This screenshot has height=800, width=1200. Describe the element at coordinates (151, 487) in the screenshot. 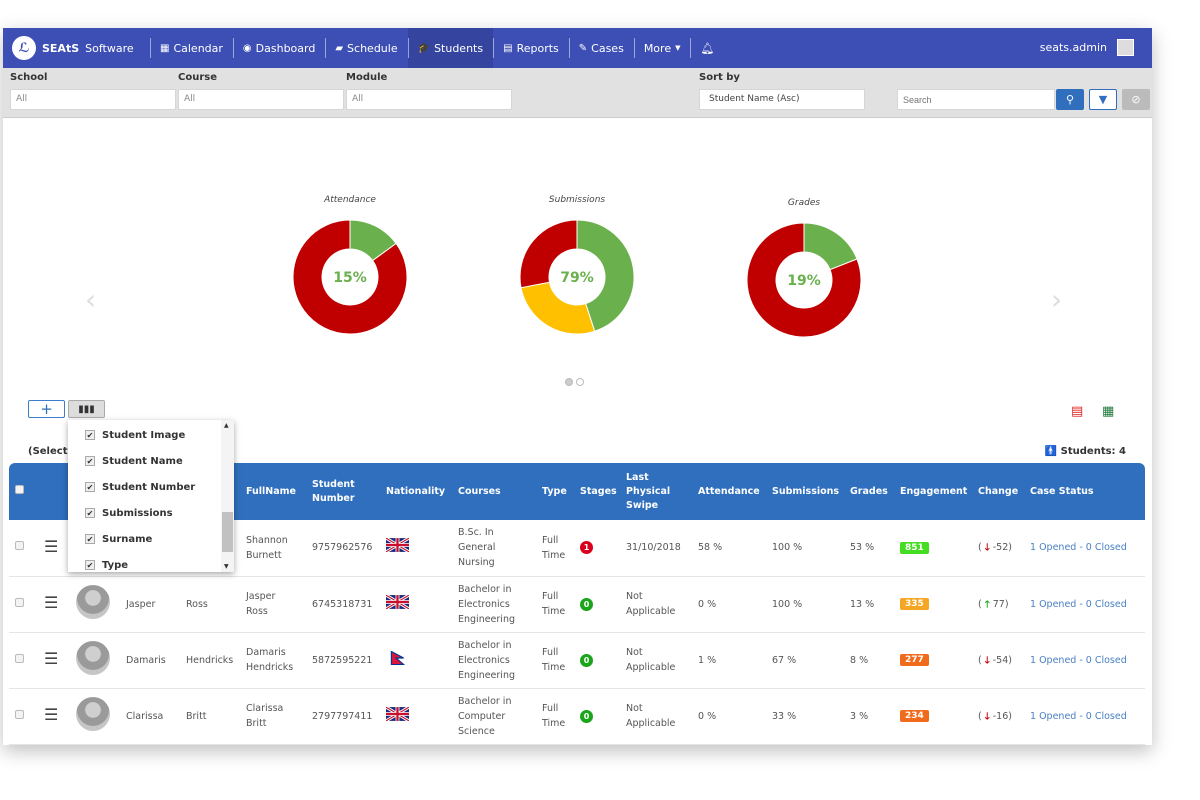

I see `column-option: ✔ Student Number` at that location.